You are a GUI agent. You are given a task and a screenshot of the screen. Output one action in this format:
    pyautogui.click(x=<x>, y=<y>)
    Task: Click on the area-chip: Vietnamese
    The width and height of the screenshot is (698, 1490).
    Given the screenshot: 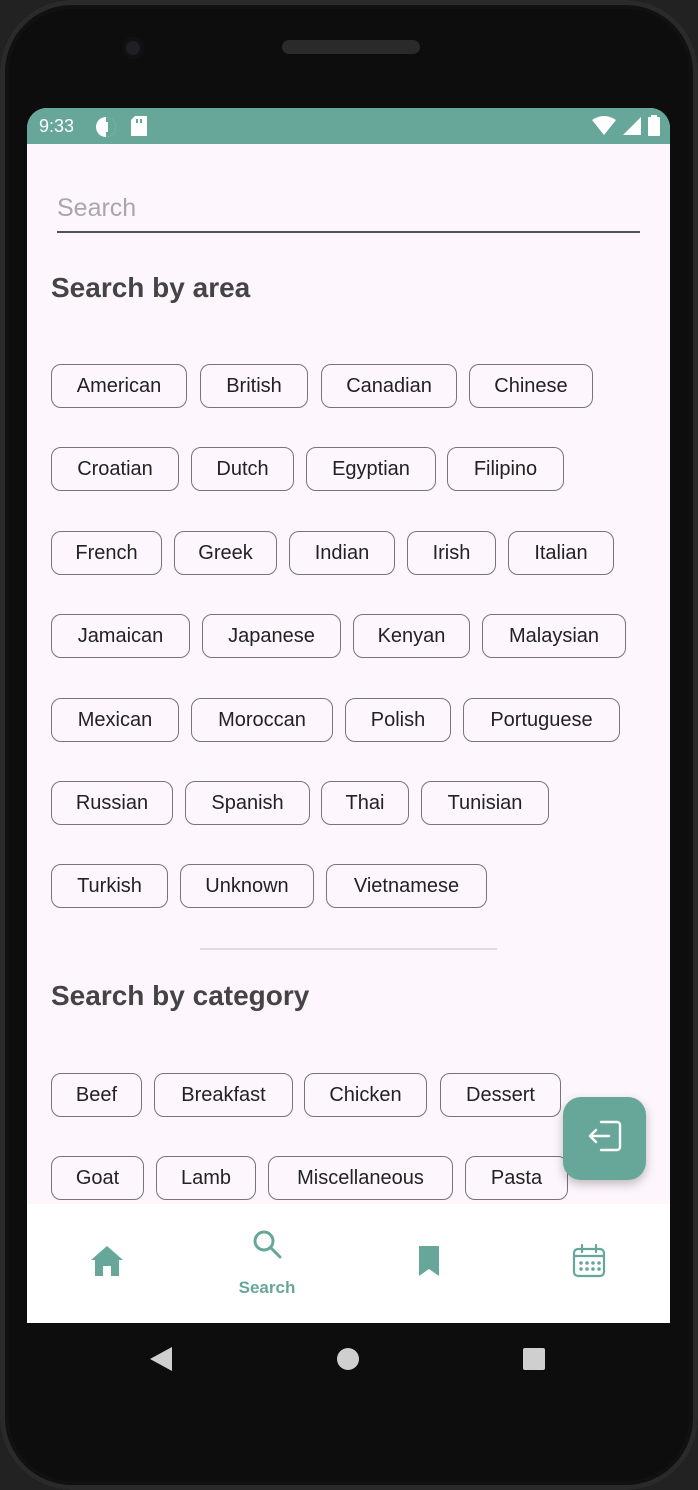 What is the action you would take?
    pyautogui.click(x=406, y=886)
    